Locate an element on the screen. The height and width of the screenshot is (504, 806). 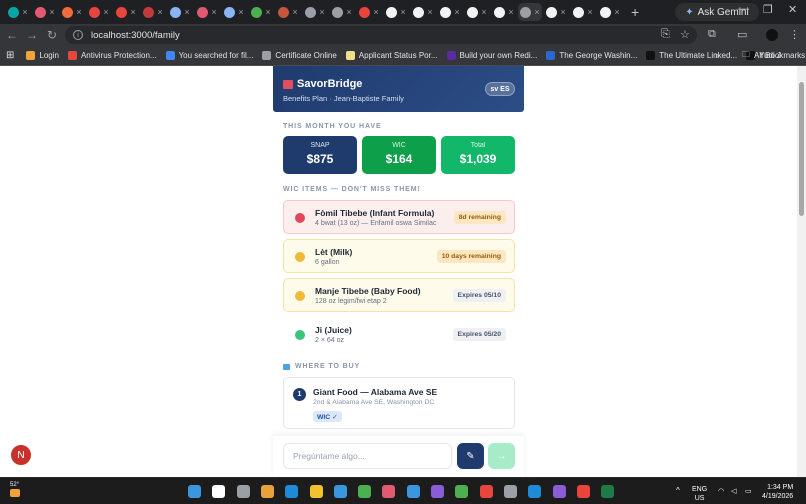
profile-avatar is located at coordinates (772, 35).